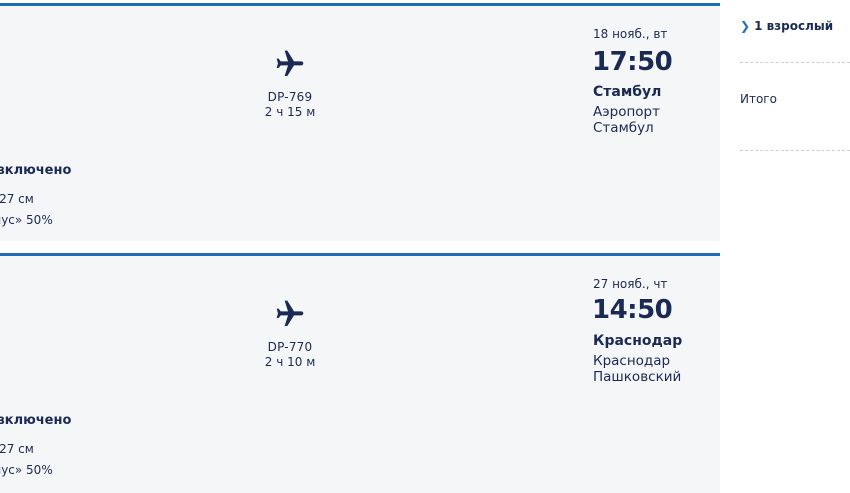 The height and width of the screenshot is (493, 850). What do you see at coordinates (627, 92) in the screenshot?
I see `arrival-city: Стамбул` at bounding box center [627, 92].